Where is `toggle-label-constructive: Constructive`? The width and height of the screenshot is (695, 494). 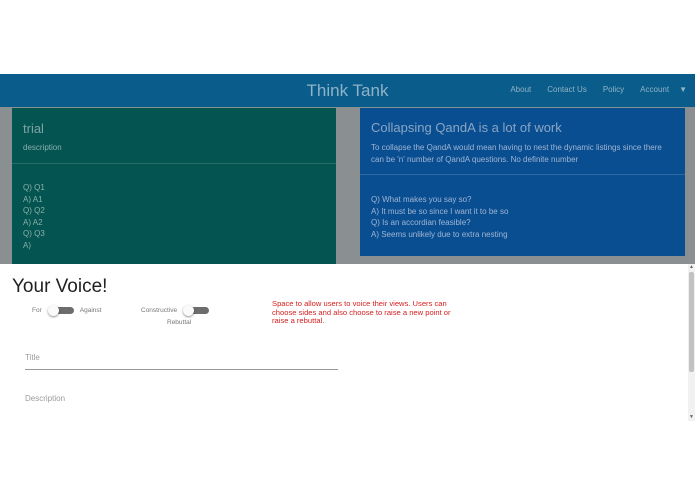
toggle-label-constructive: Constructive is located at coordinates (159, 310).